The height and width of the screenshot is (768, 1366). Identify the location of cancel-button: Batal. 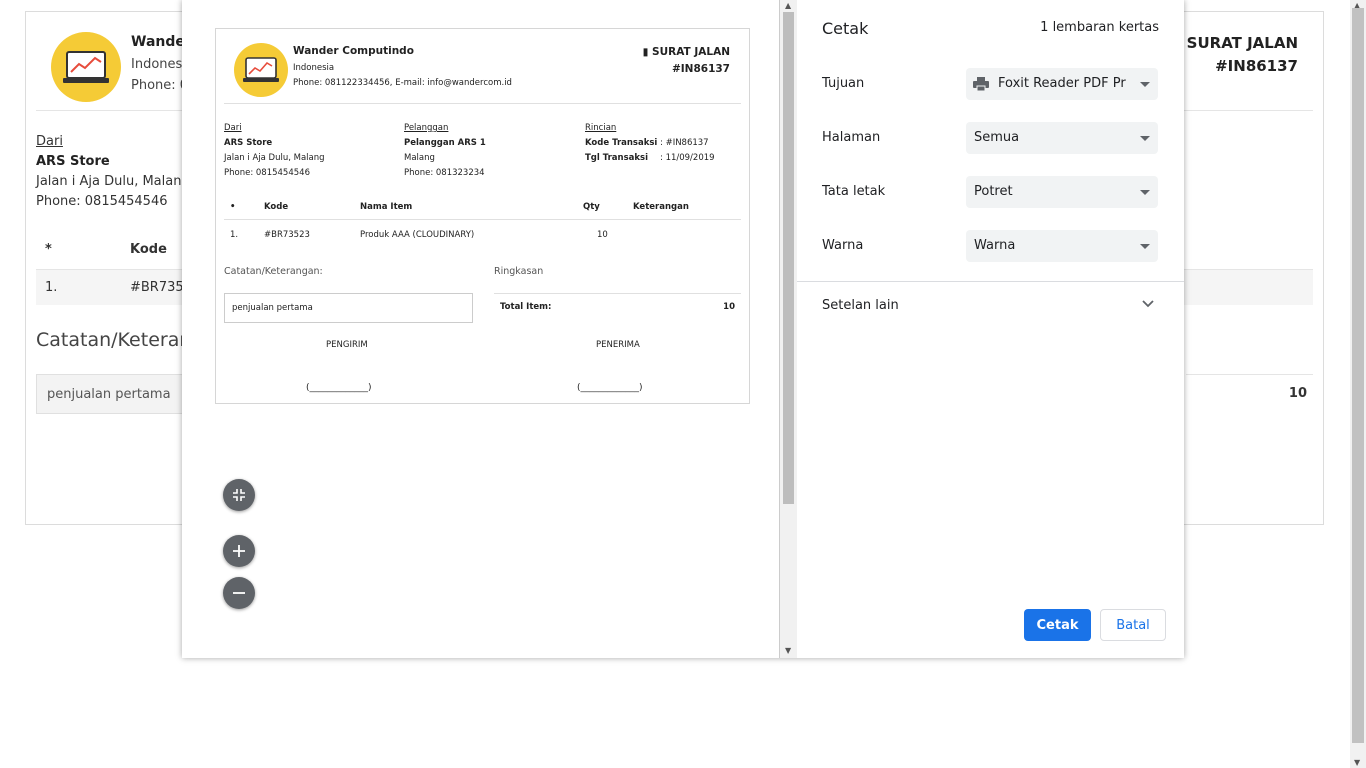
(1133, 625).